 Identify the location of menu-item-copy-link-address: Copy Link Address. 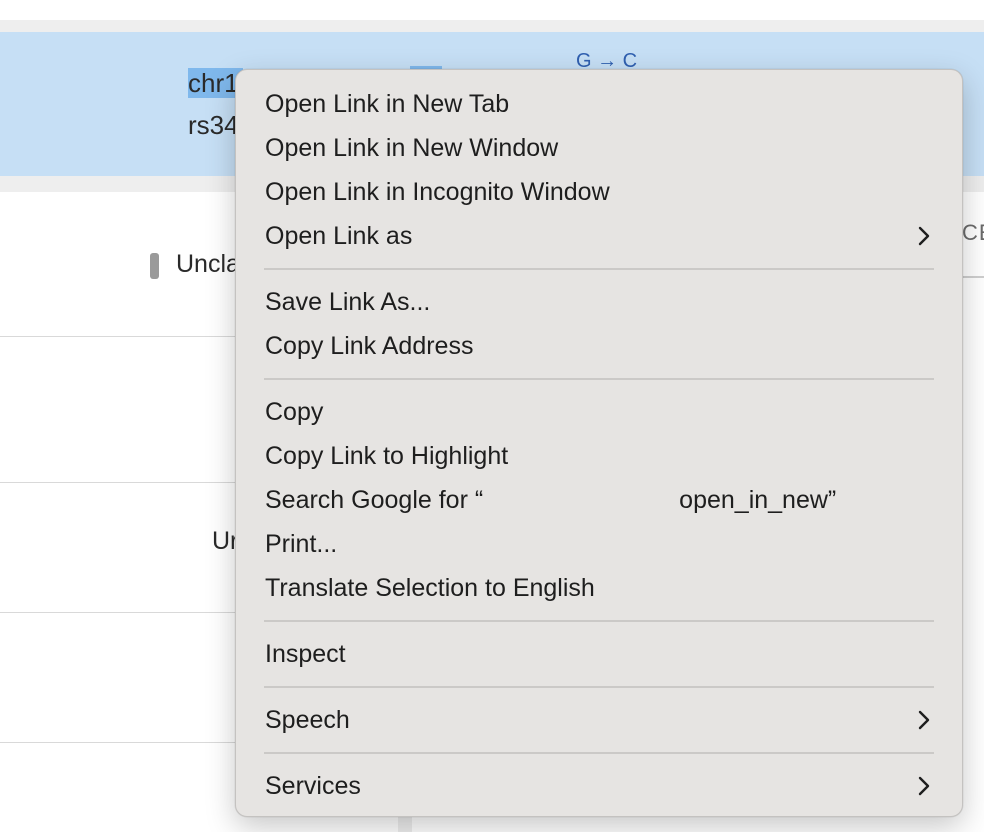
(599, 346).